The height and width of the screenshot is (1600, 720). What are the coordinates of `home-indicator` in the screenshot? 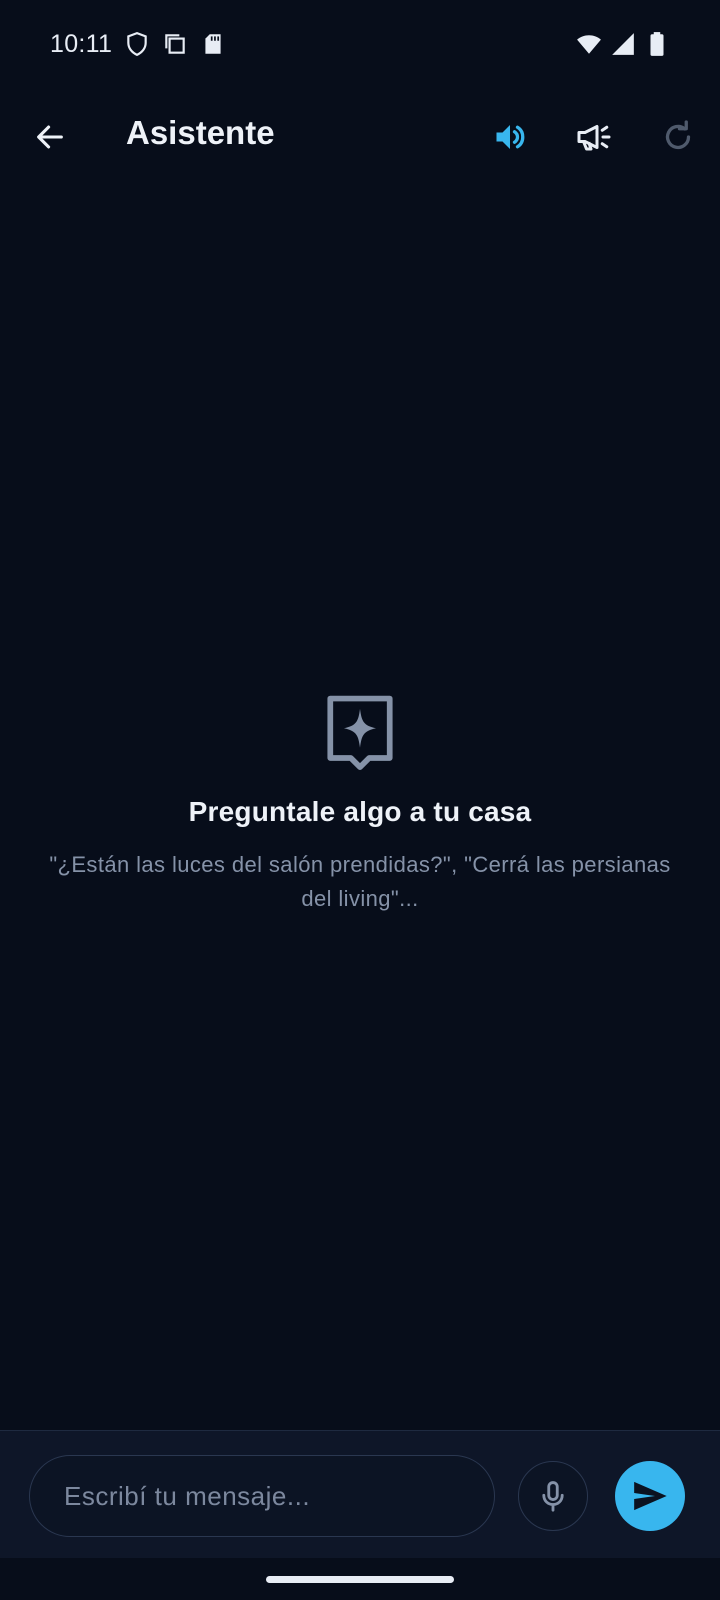 It's located at (360, 1579).